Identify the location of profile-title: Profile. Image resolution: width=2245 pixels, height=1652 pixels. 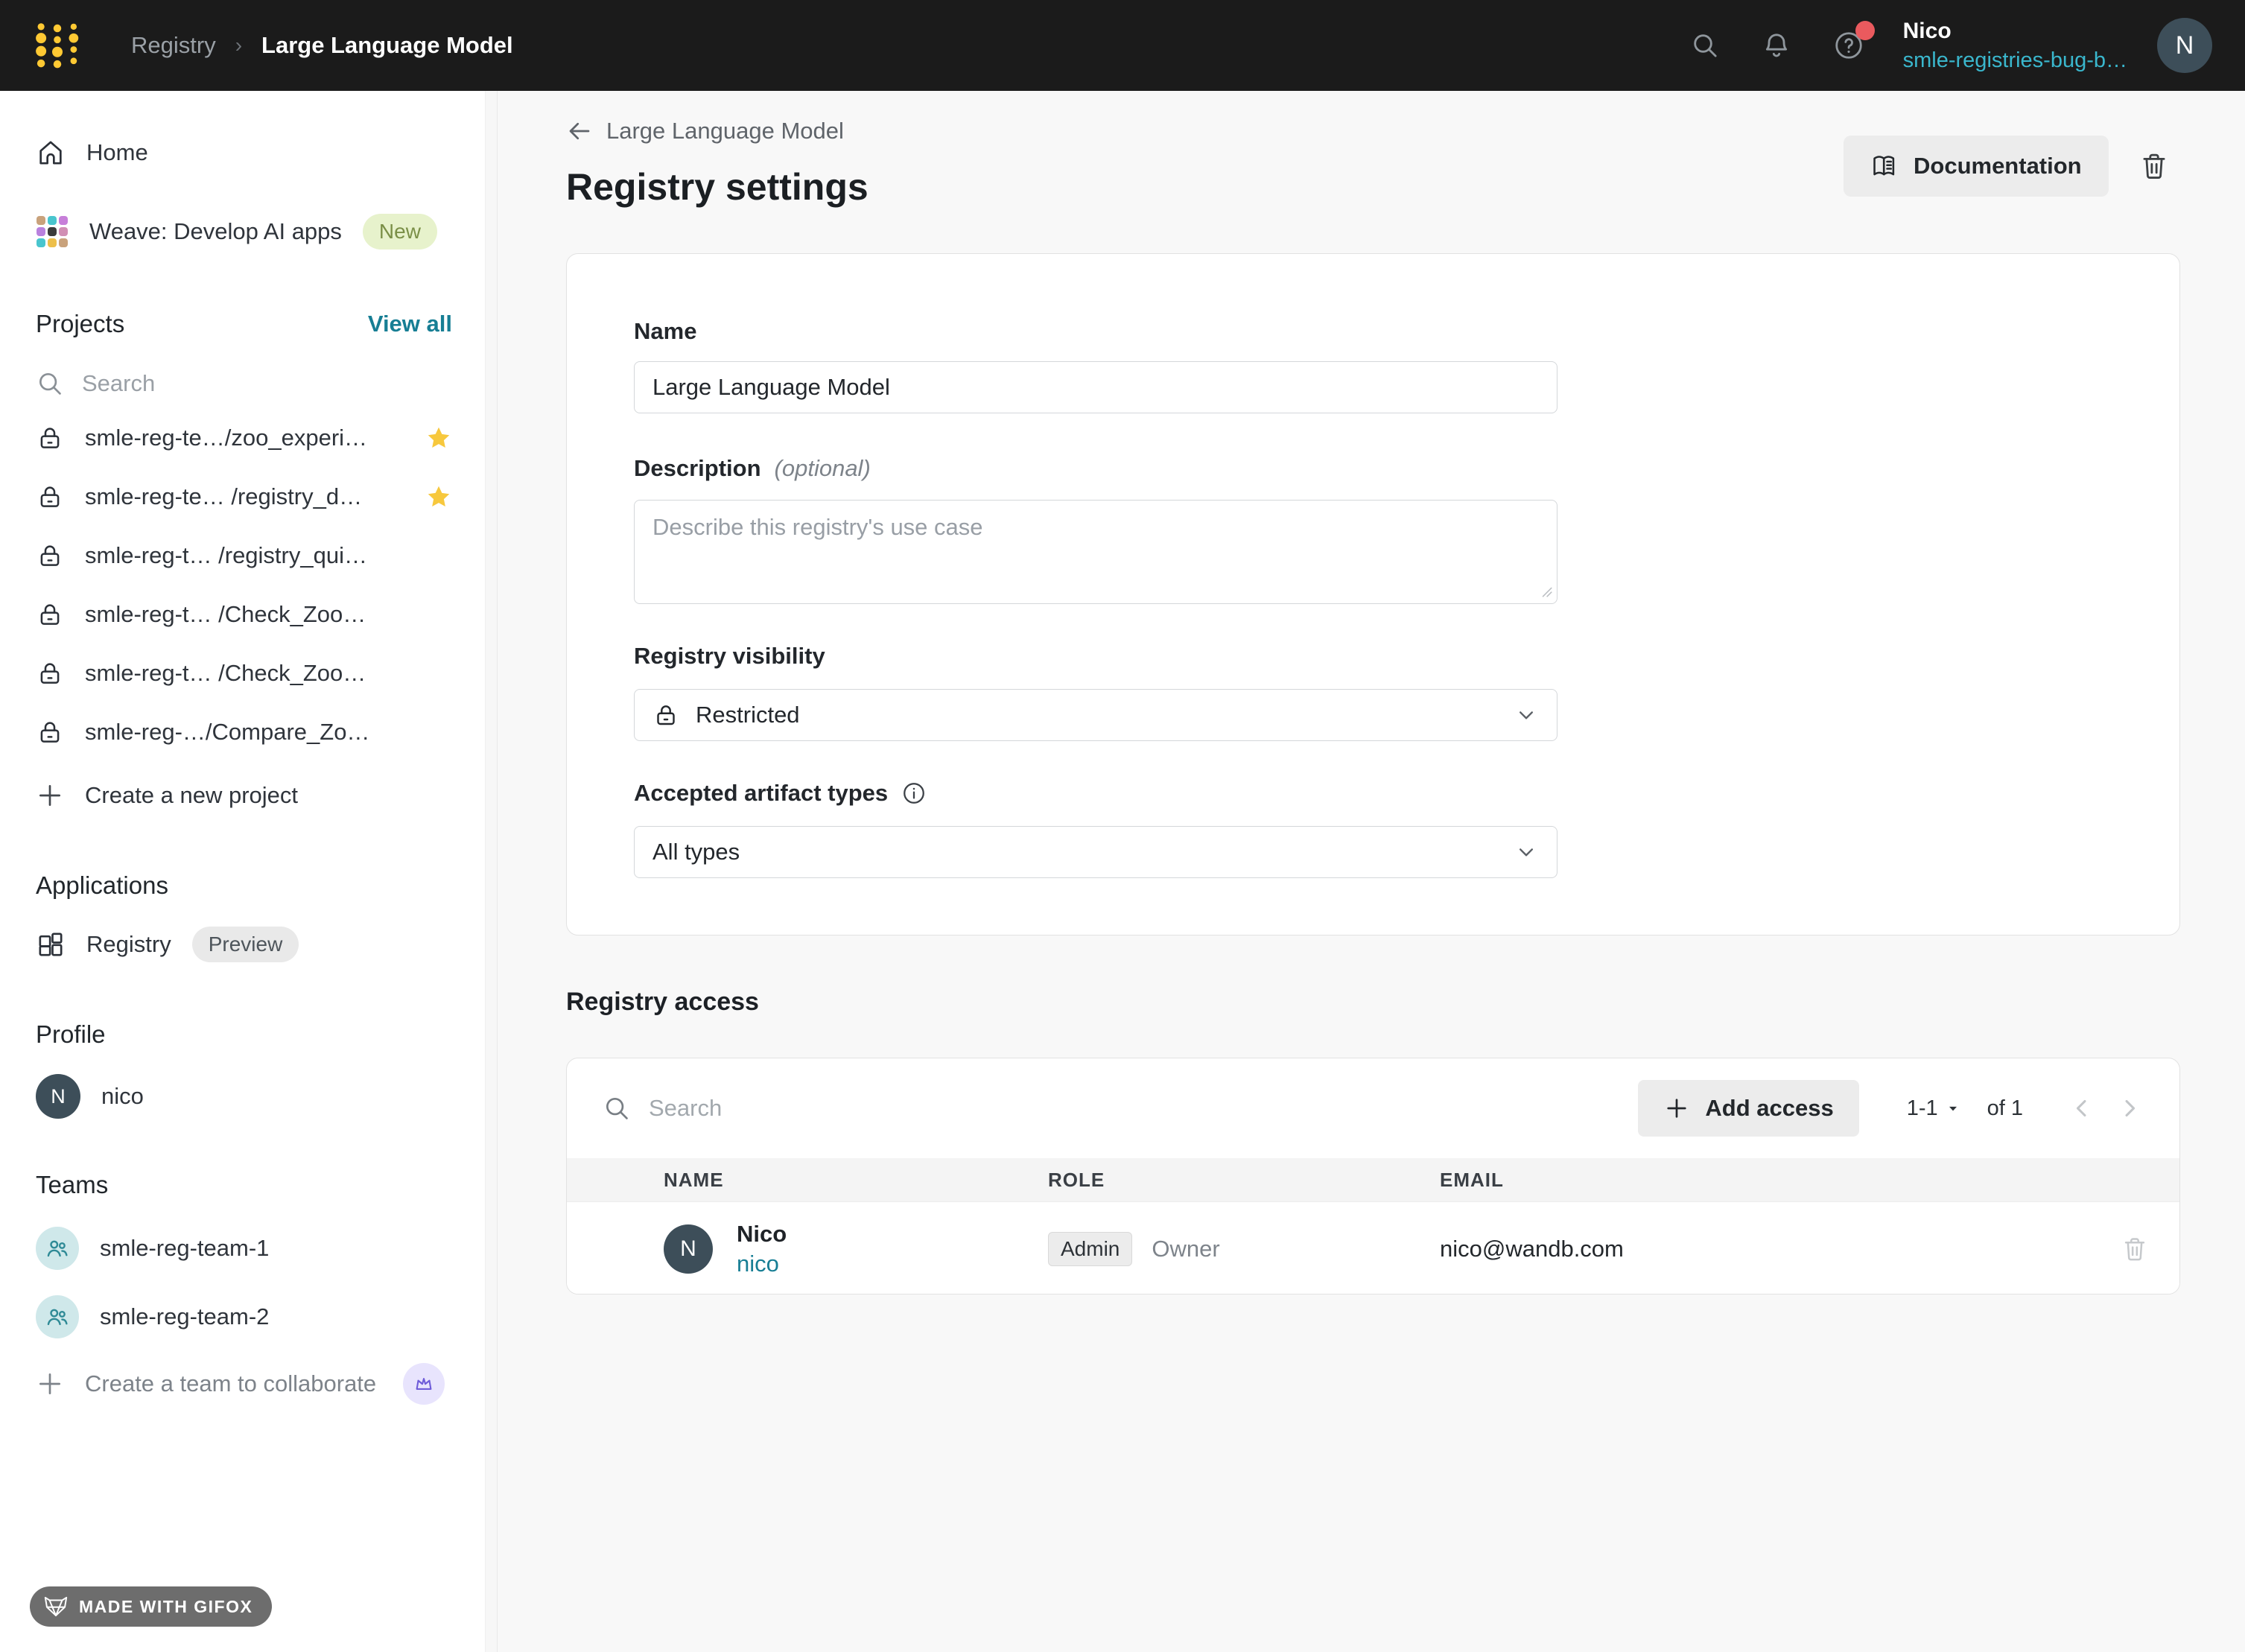
(71, 1034).